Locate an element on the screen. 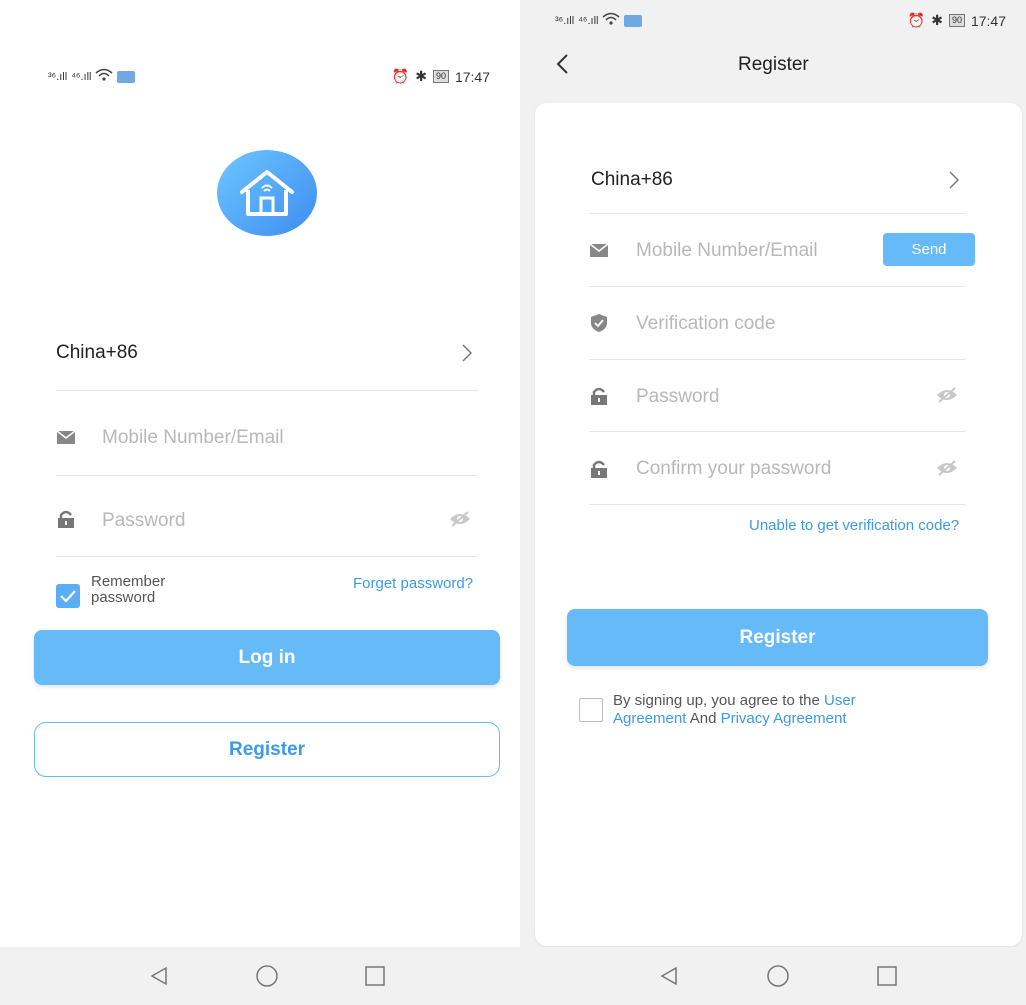  user-agreement-link-cont: Agreement is located at coordinates (649, 718).